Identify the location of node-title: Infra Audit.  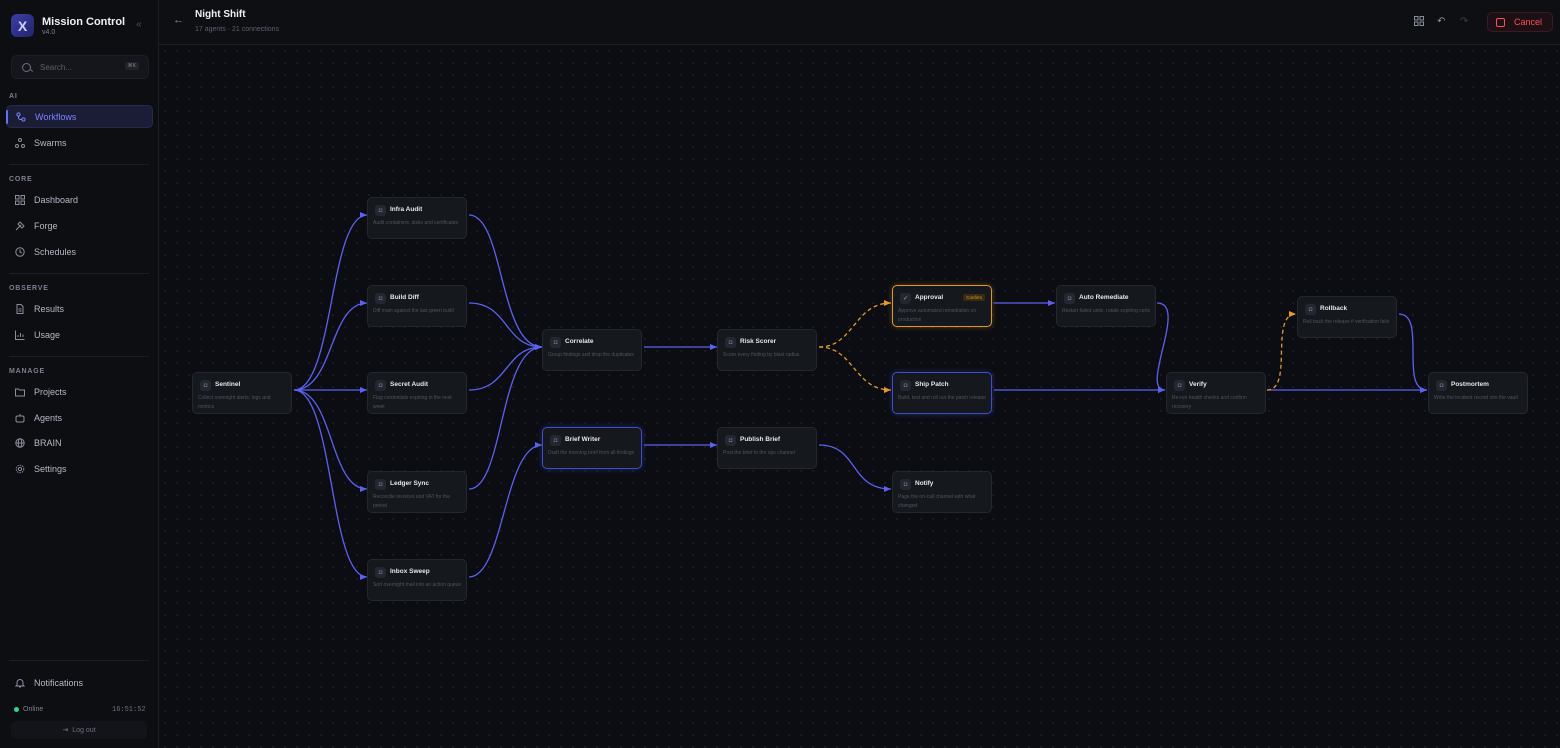
(406, 209).